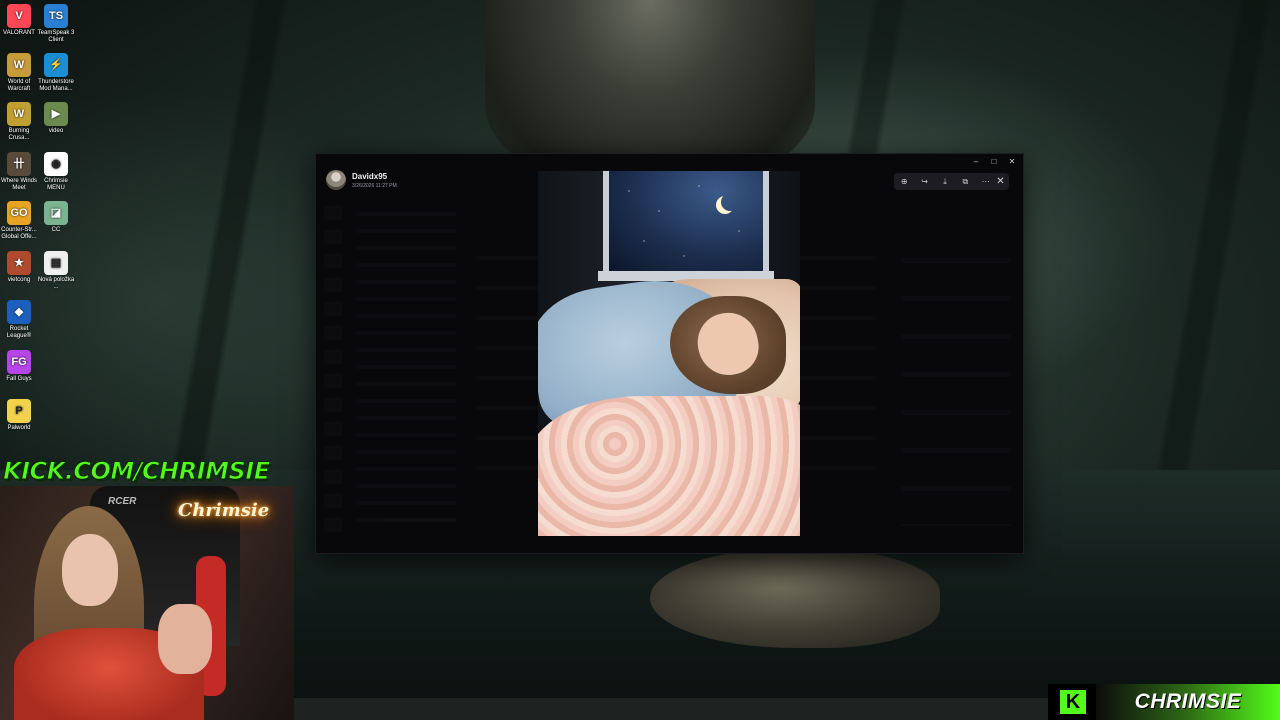  Describe the element at coordinates (185, 639) in the screenshot. I see `streamer-hand` at that location.